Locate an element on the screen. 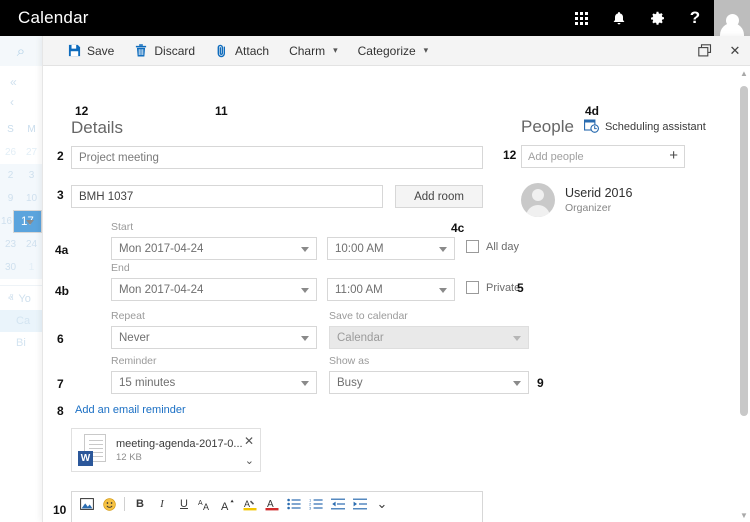  highlight-icon: A is located at coordinates (250, 504).